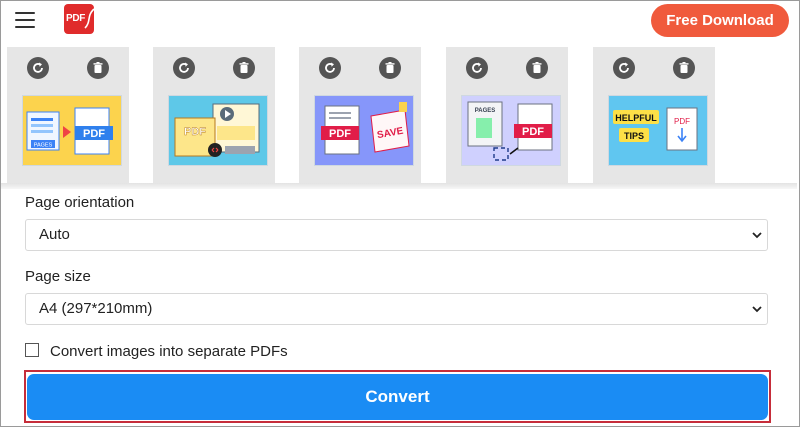 The height and width of the screenshot is (427, 800). I want to click on thumb-2-text: PDF, so click(195, 132).